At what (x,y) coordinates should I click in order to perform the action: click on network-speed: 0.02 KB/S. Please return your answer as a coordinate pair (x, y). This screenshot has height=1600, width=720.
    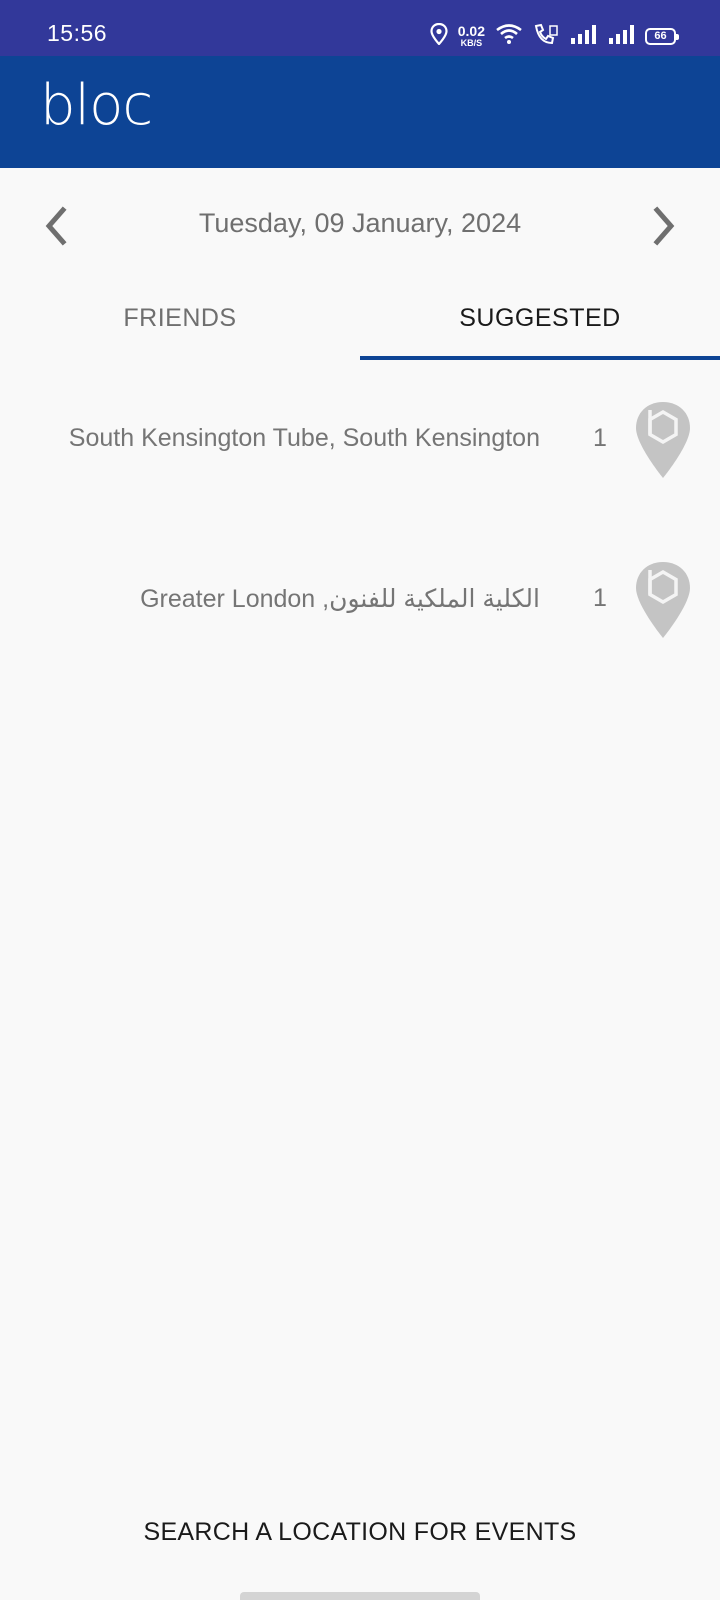
    Looking at the image, I should click on (471, 36).